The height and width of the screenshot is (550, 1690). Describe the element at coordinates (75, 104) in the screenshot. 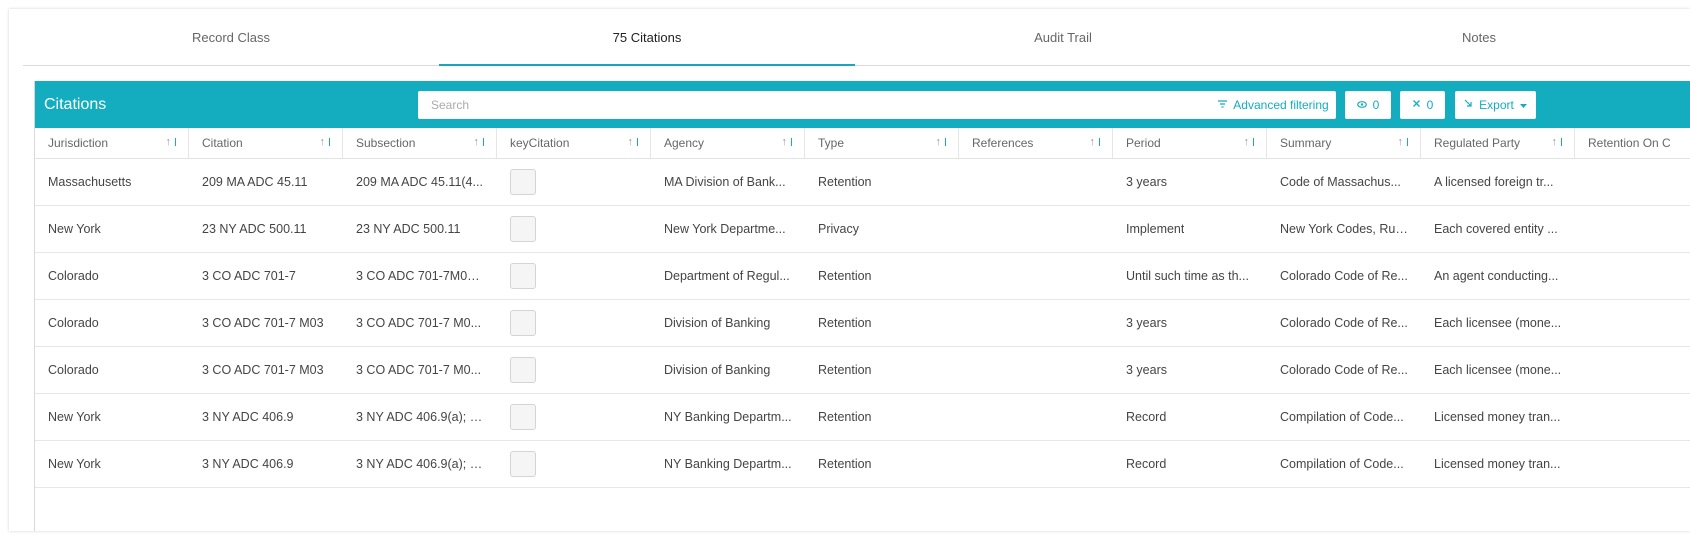

I see `panel-title: Citations` at that location.